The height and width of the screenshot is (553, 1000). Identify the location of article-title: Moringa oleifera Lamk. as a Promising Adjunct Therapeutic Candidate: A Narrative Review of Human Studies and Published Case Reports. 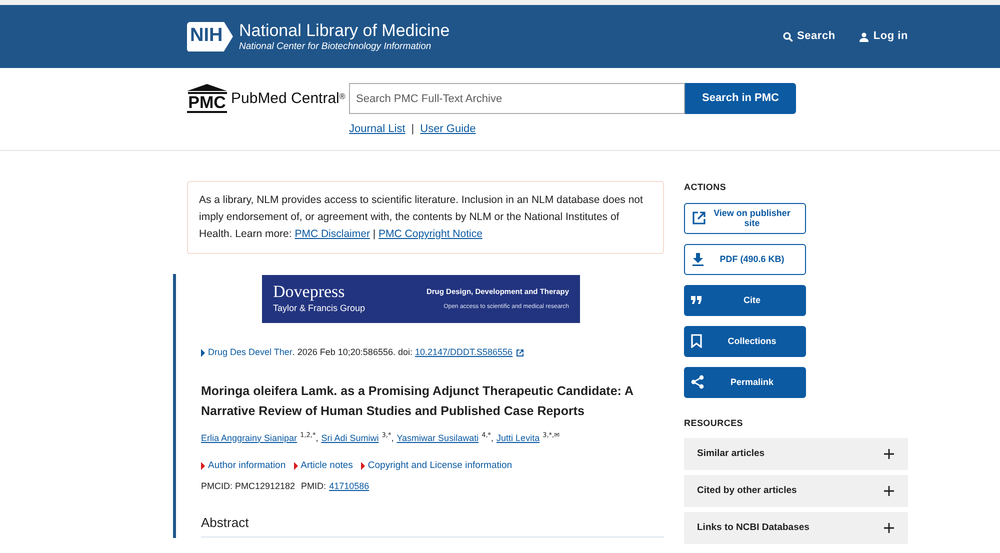
(417, 401).